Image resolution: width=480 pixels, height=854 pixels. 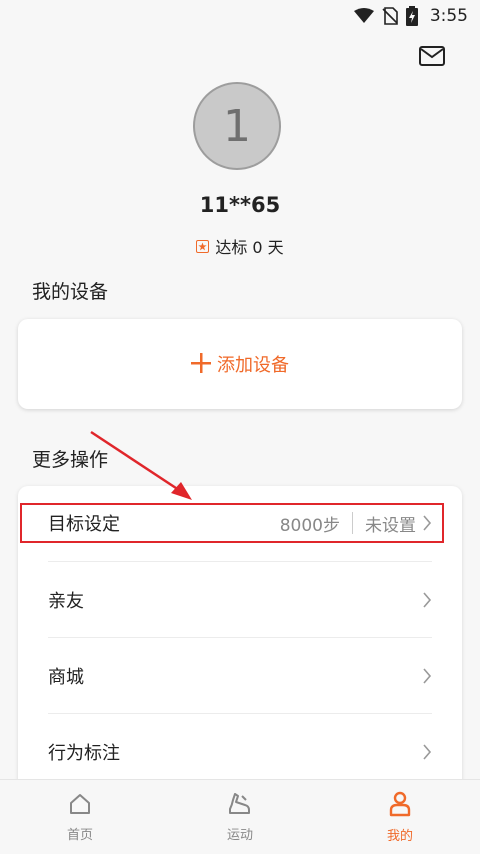 I want to click on list-item-label: 商城, so click(x=66, y=677).